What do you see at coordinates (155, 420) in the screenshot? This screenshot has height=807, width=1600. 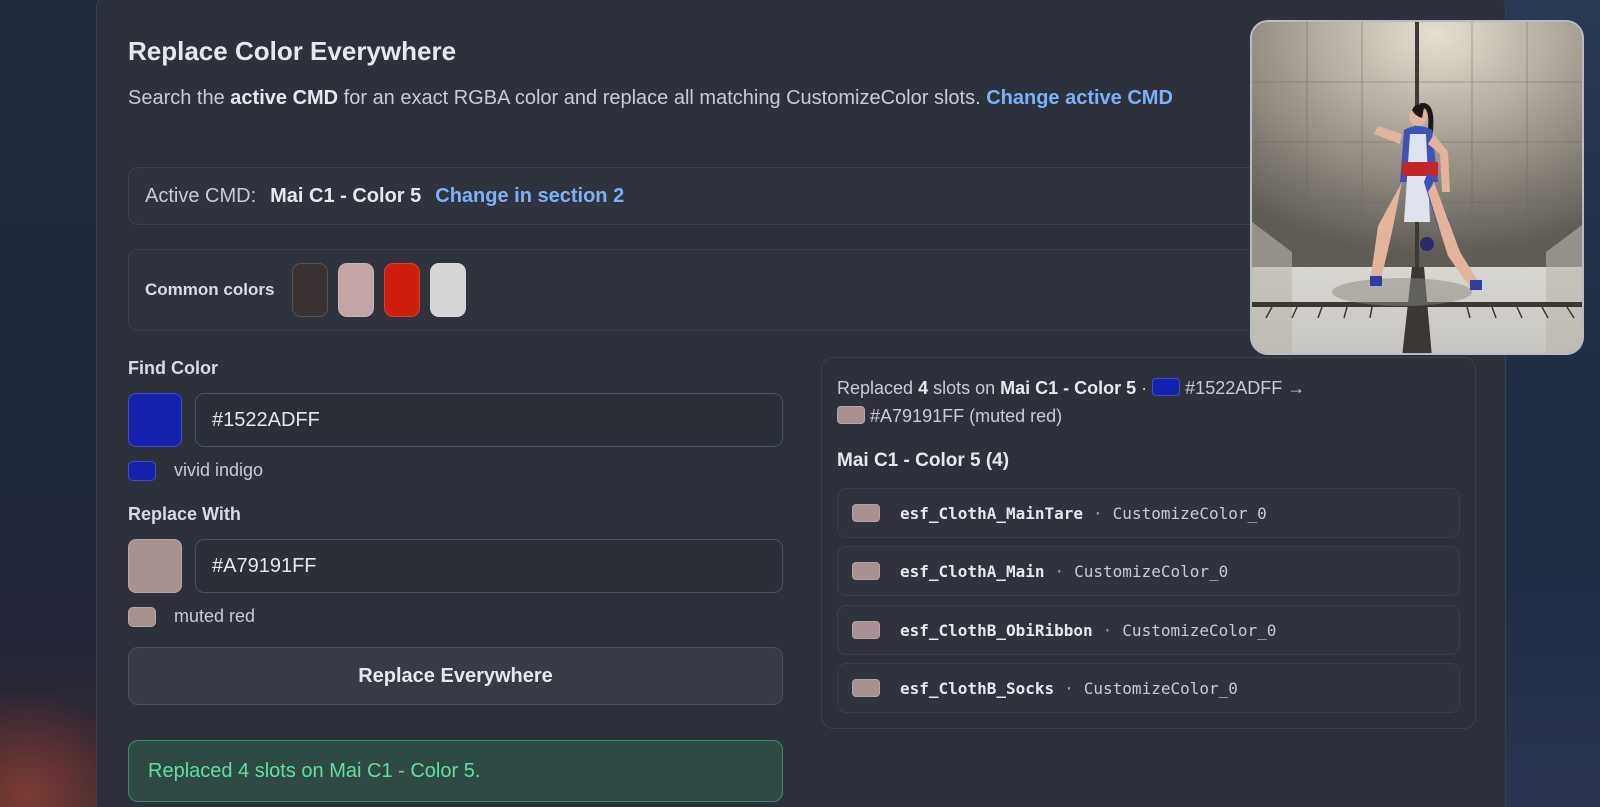 I see `find-color-swatch` at bounding box center [155, 420].